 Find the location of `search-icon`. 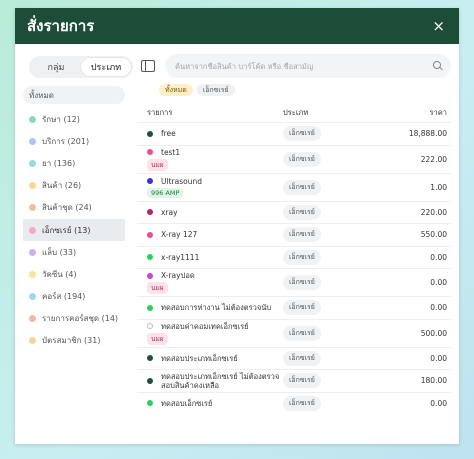

search-icon is located at coordinates (438, 66).